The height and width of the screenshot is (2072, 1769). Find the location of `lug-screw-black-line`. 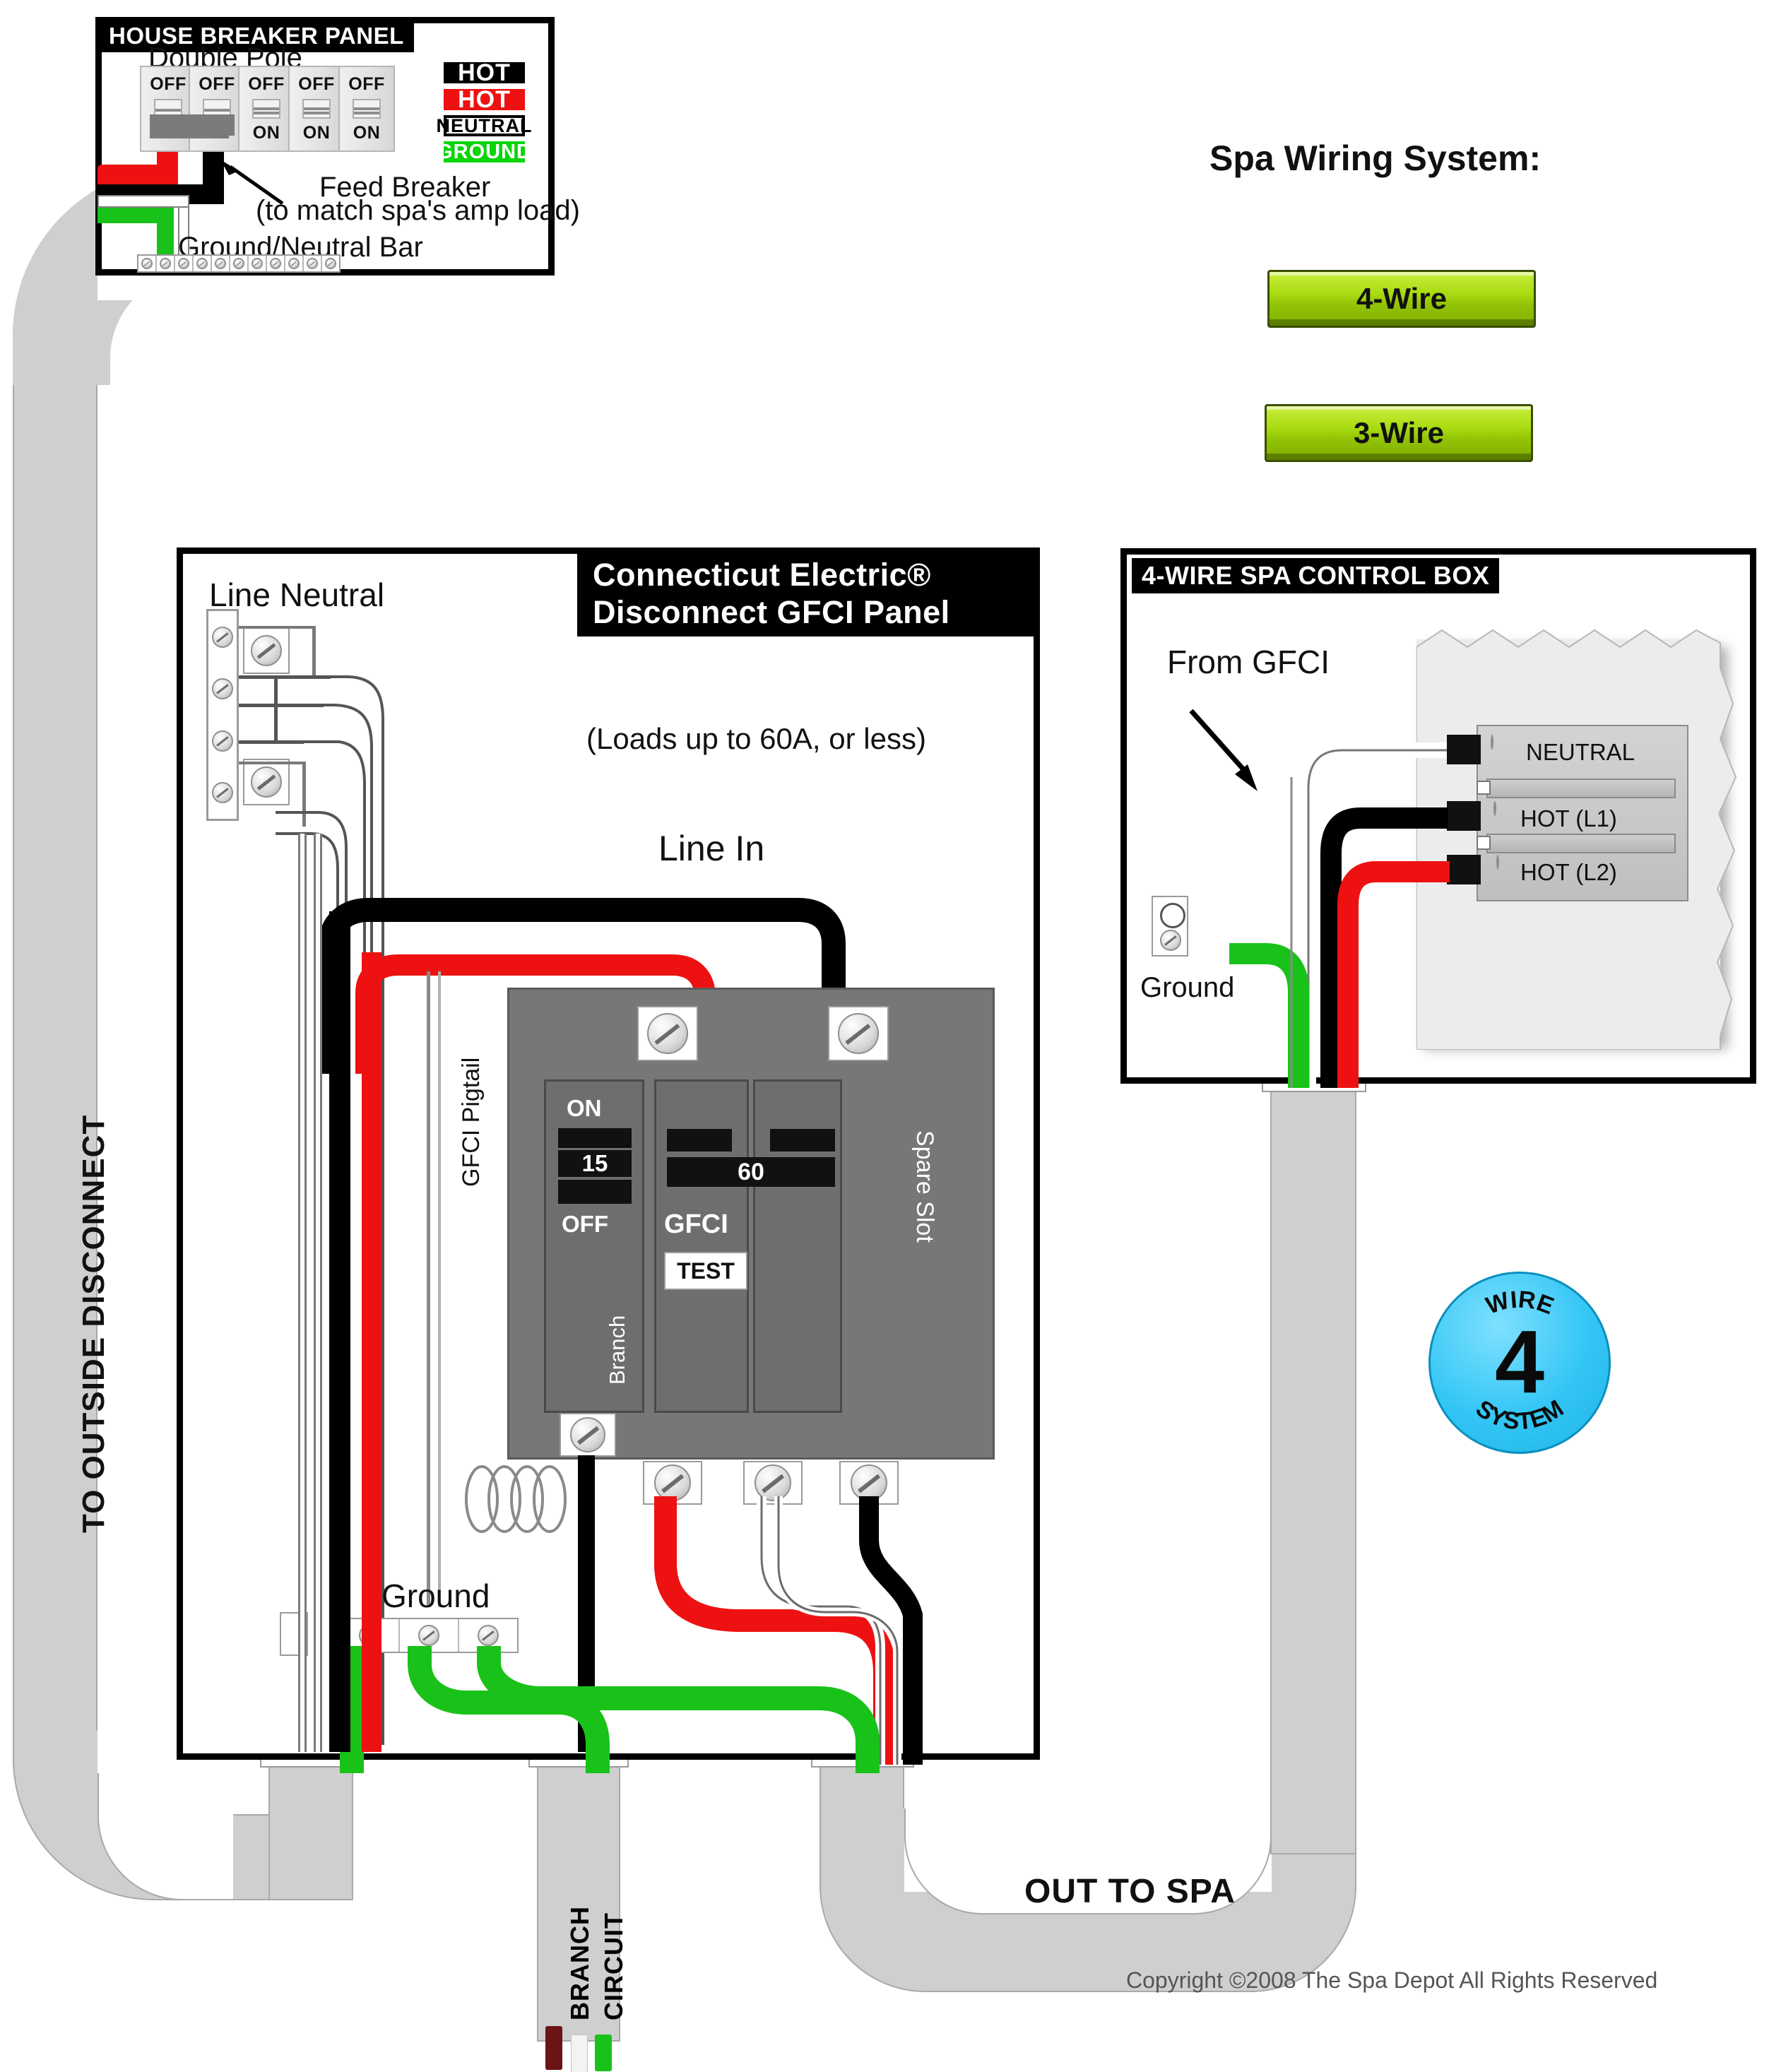

lug-screw-black-line is located at coordinates (858, 1033).